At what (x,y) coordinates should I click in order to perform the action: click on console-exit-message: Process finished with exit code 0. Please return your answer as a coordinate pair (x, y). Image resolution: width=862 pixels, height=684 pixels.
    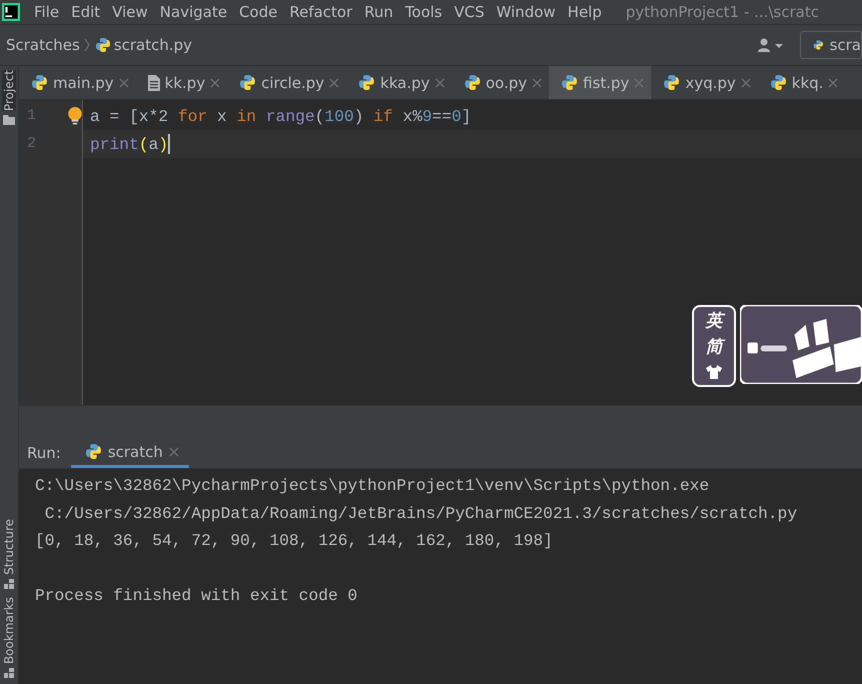
    Looking at the image, I should click on (196, 596).